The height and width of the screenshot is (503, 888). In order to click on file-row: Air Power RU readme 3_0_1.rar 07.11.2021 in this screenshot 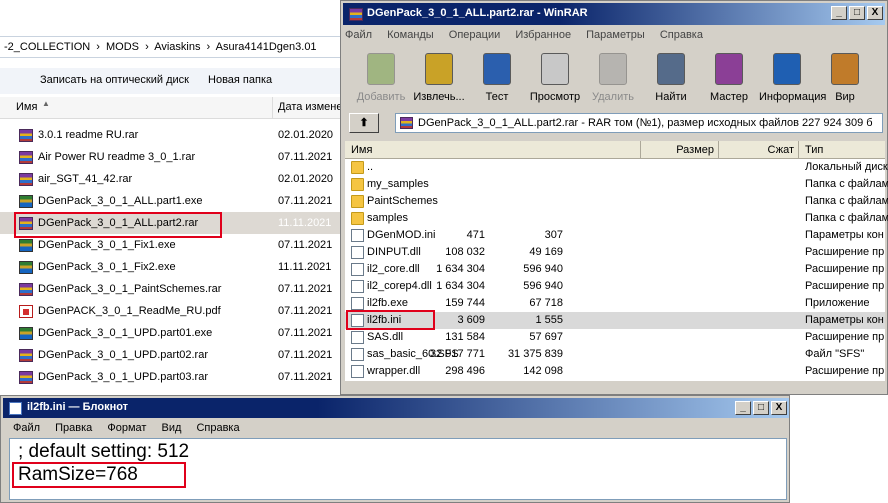, I will do `click(172, 157)`.